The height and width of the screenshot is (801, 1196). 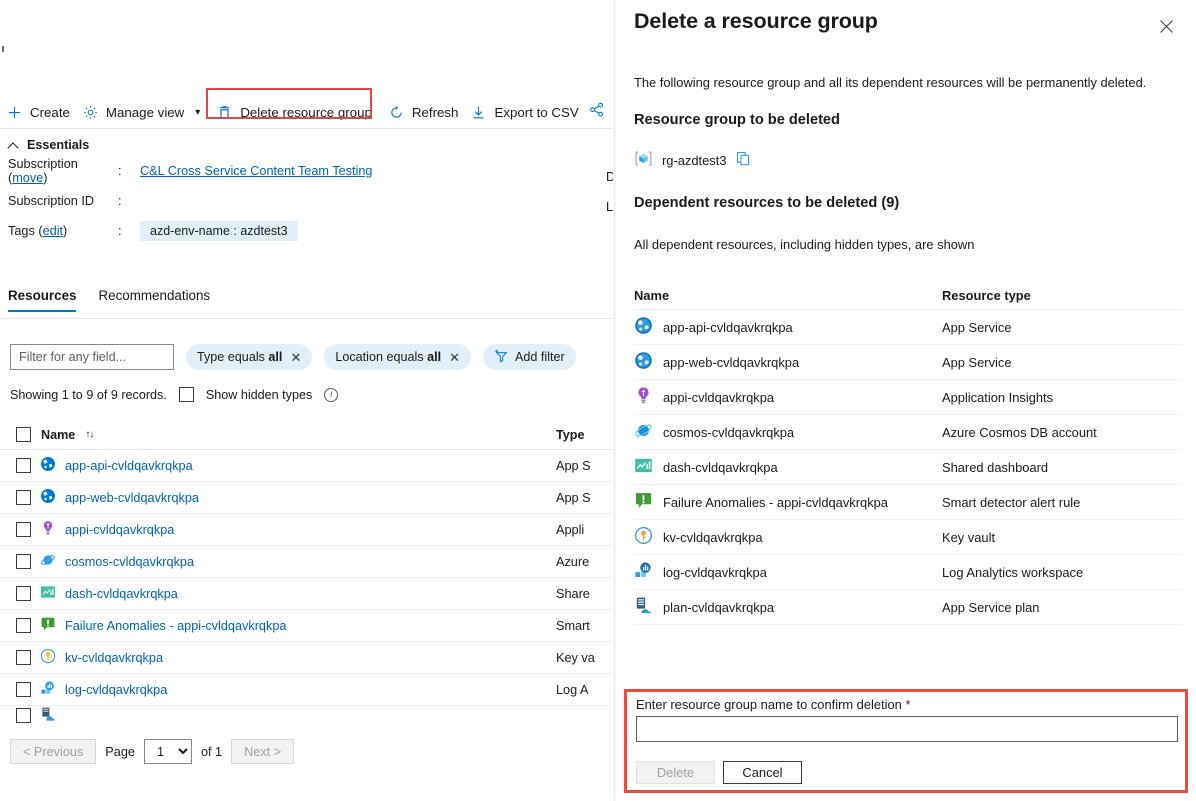 What do you see at coordinates (731, 362) in the screenshot?
I see `dependent-resource-name: app-web-cvldqavkrqkpa` at bounding box center [731, 362].